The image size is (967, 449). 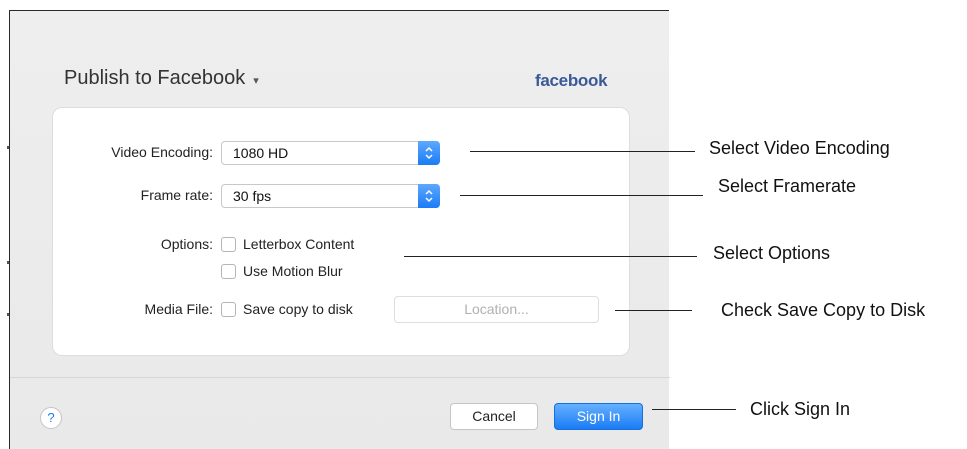 I want to click on callout-options: Select Options, so click(x=772, y=253).